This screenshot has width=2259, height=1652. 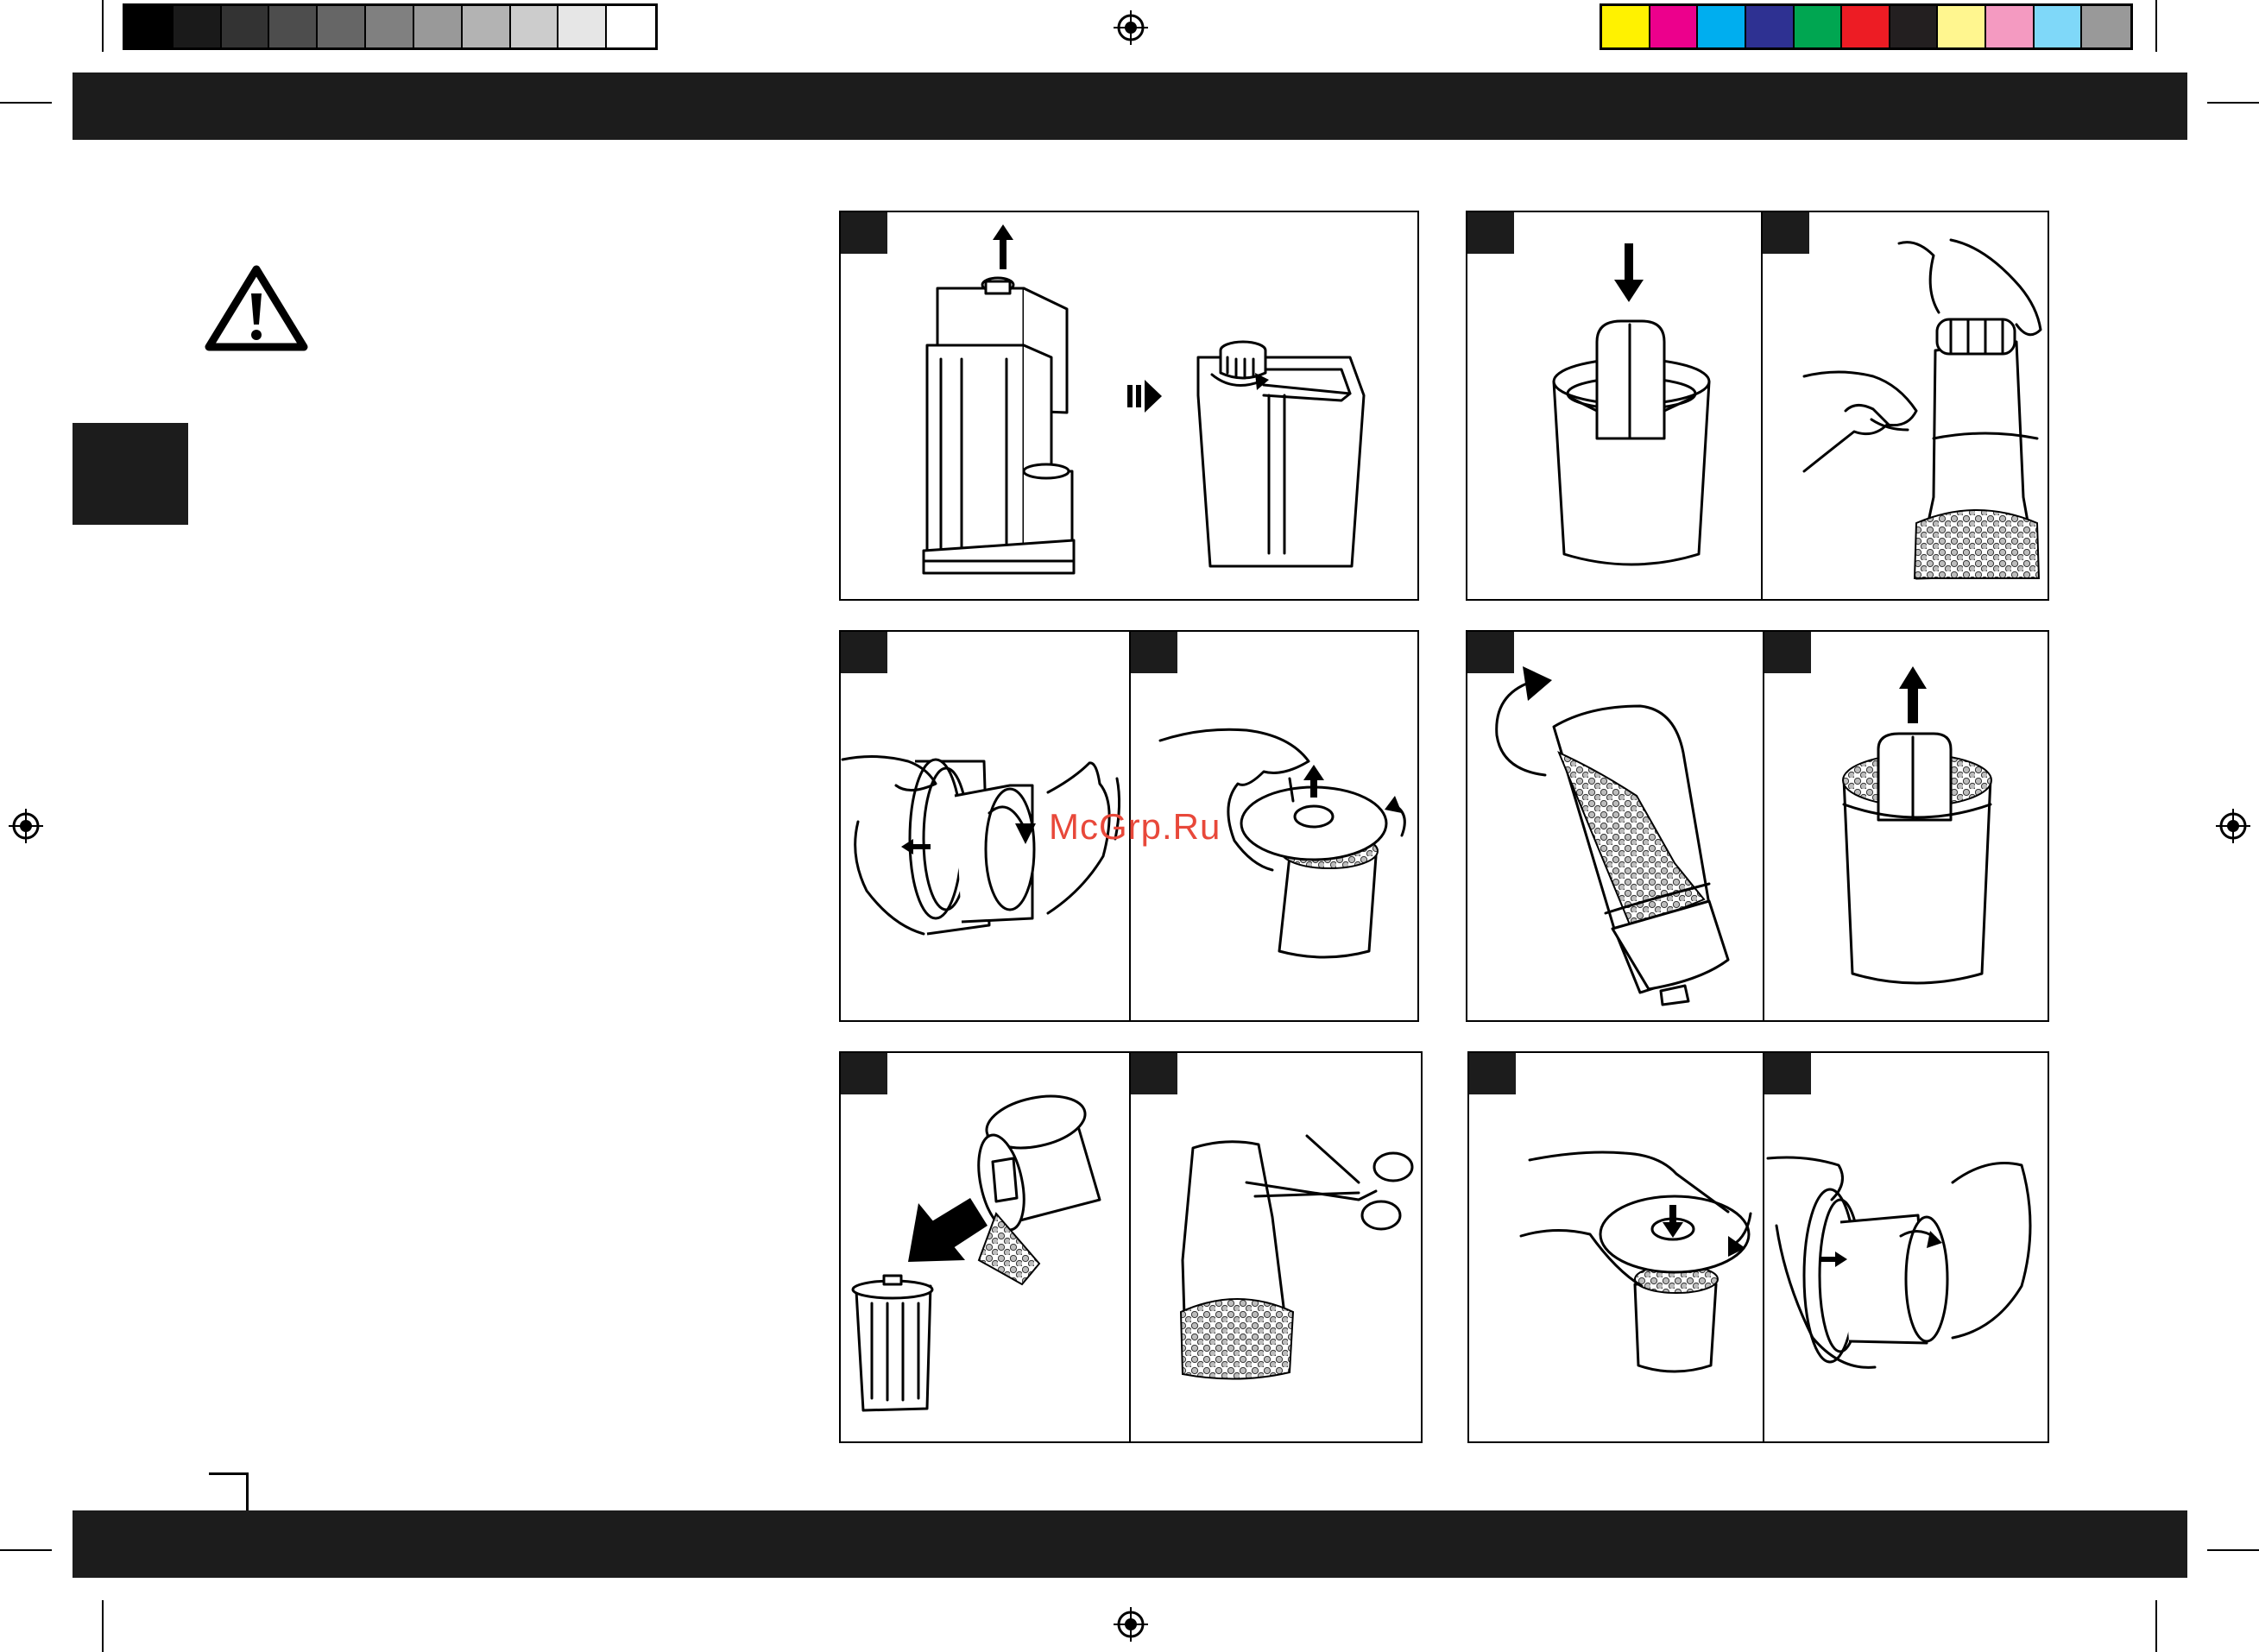 I want to click on shake-bag-illustrations, so click(x=1743, y=836).